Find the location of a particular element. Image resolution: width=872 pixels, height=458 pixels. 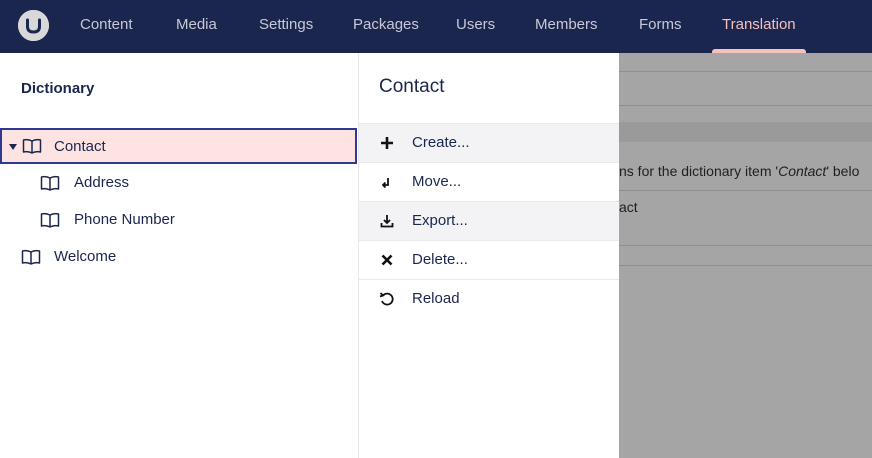

tree-item-address: Address is located at coordinates (179, 182).